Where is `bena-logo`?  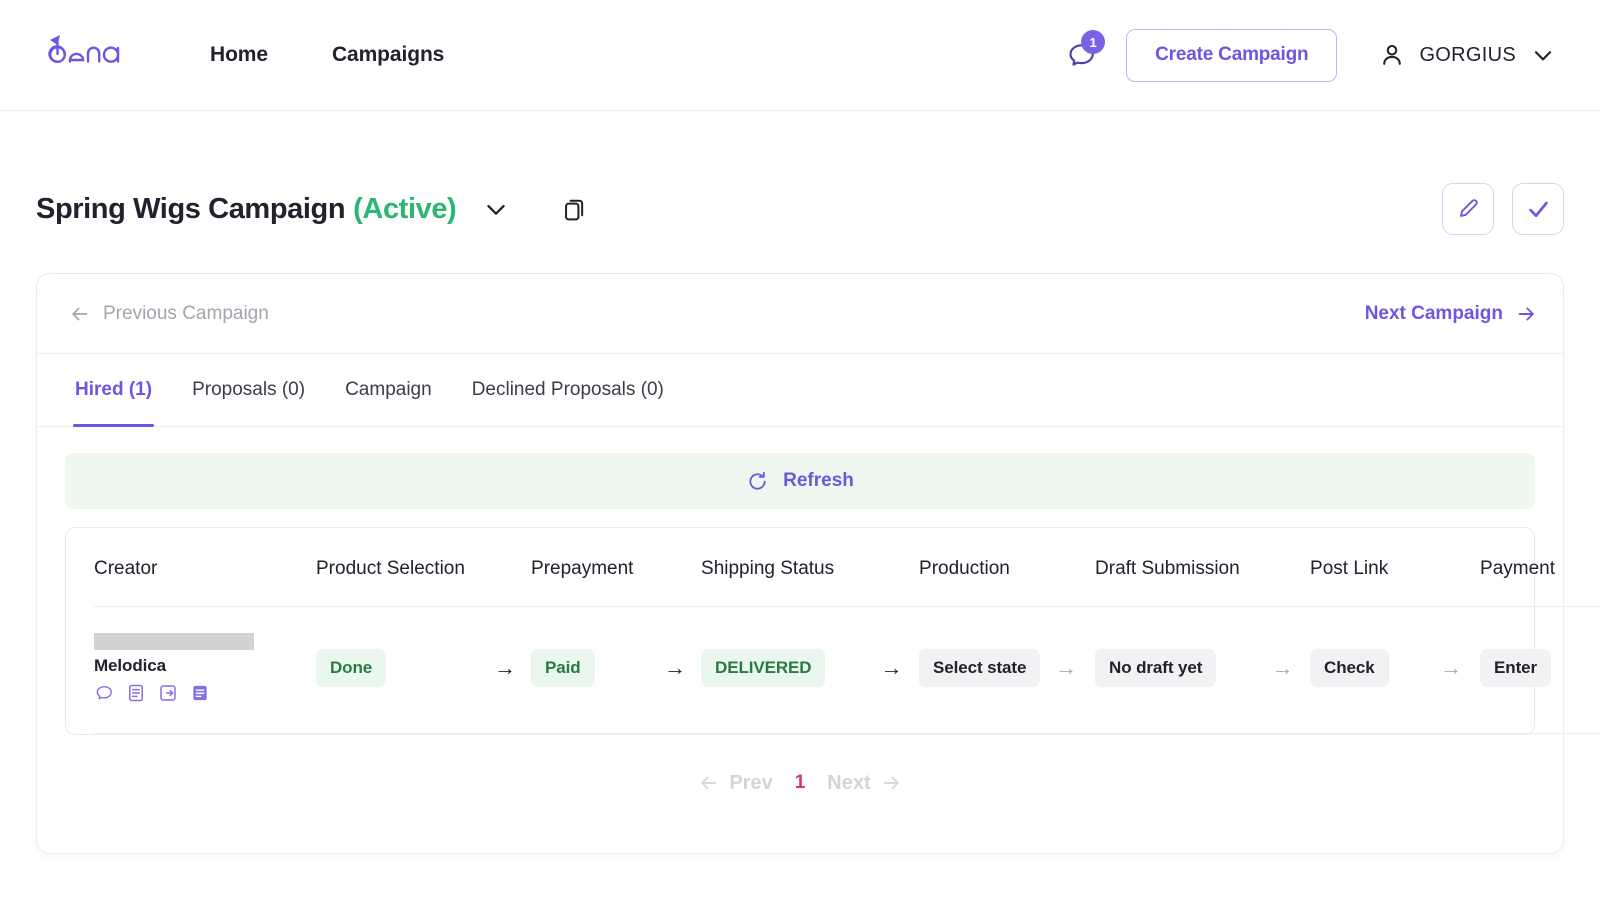
bena-logo is located at coordinates (88, 55).